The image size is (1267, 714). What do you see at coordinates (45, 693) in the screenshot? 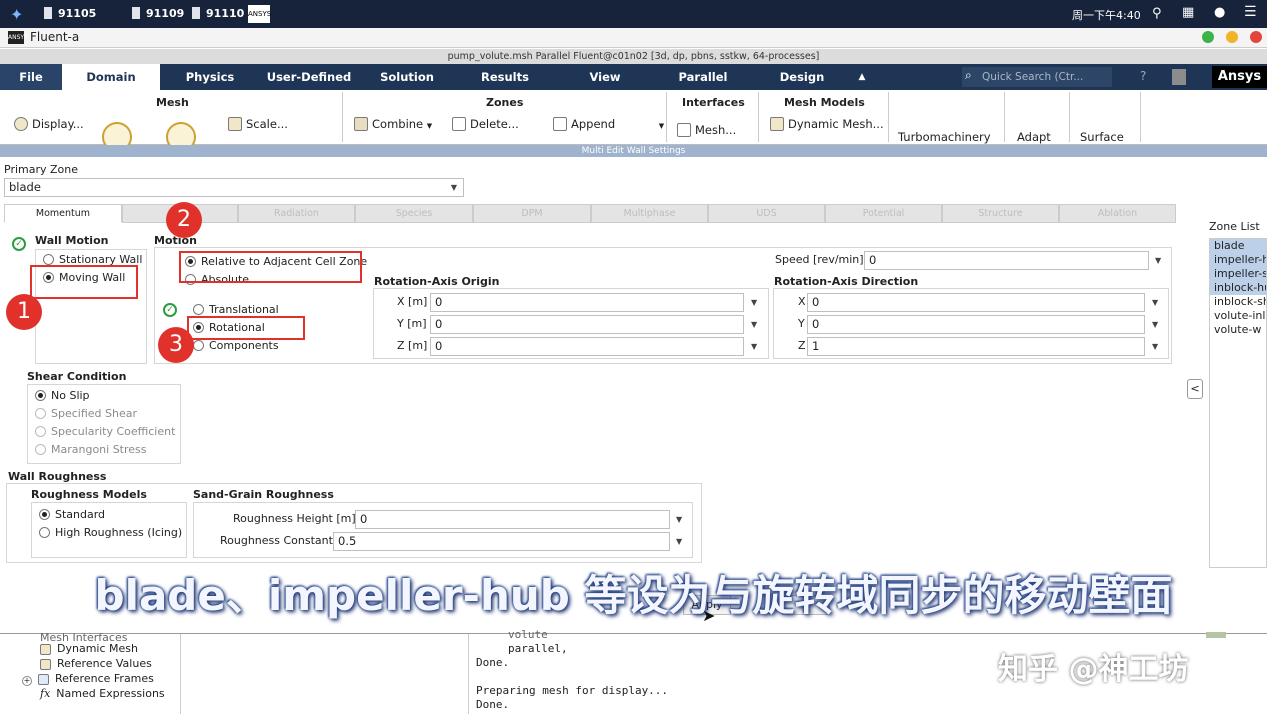
I see `function-icon: fx` at bounding box center [45, 693].